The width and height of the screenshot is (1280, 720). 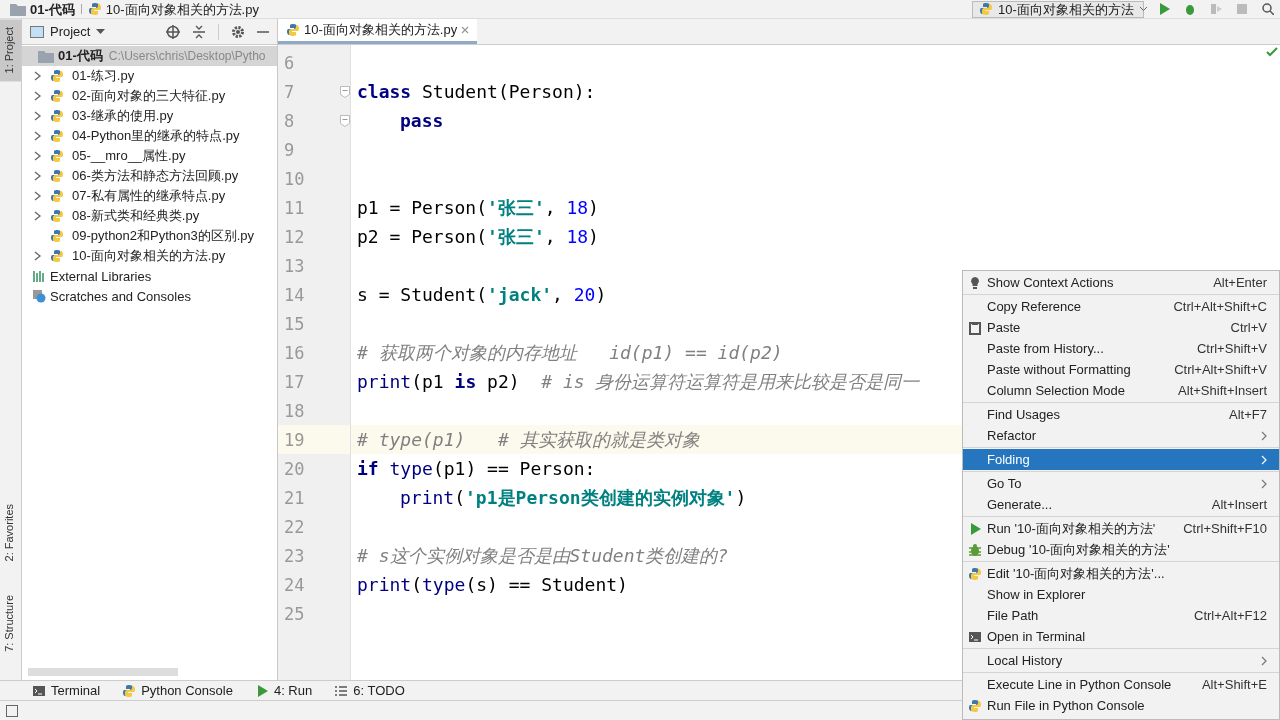 What do you see at coordinates (1121, 660) in the screenshot?
I see `menu-item: Local History` at bounding box center [1121, 660].